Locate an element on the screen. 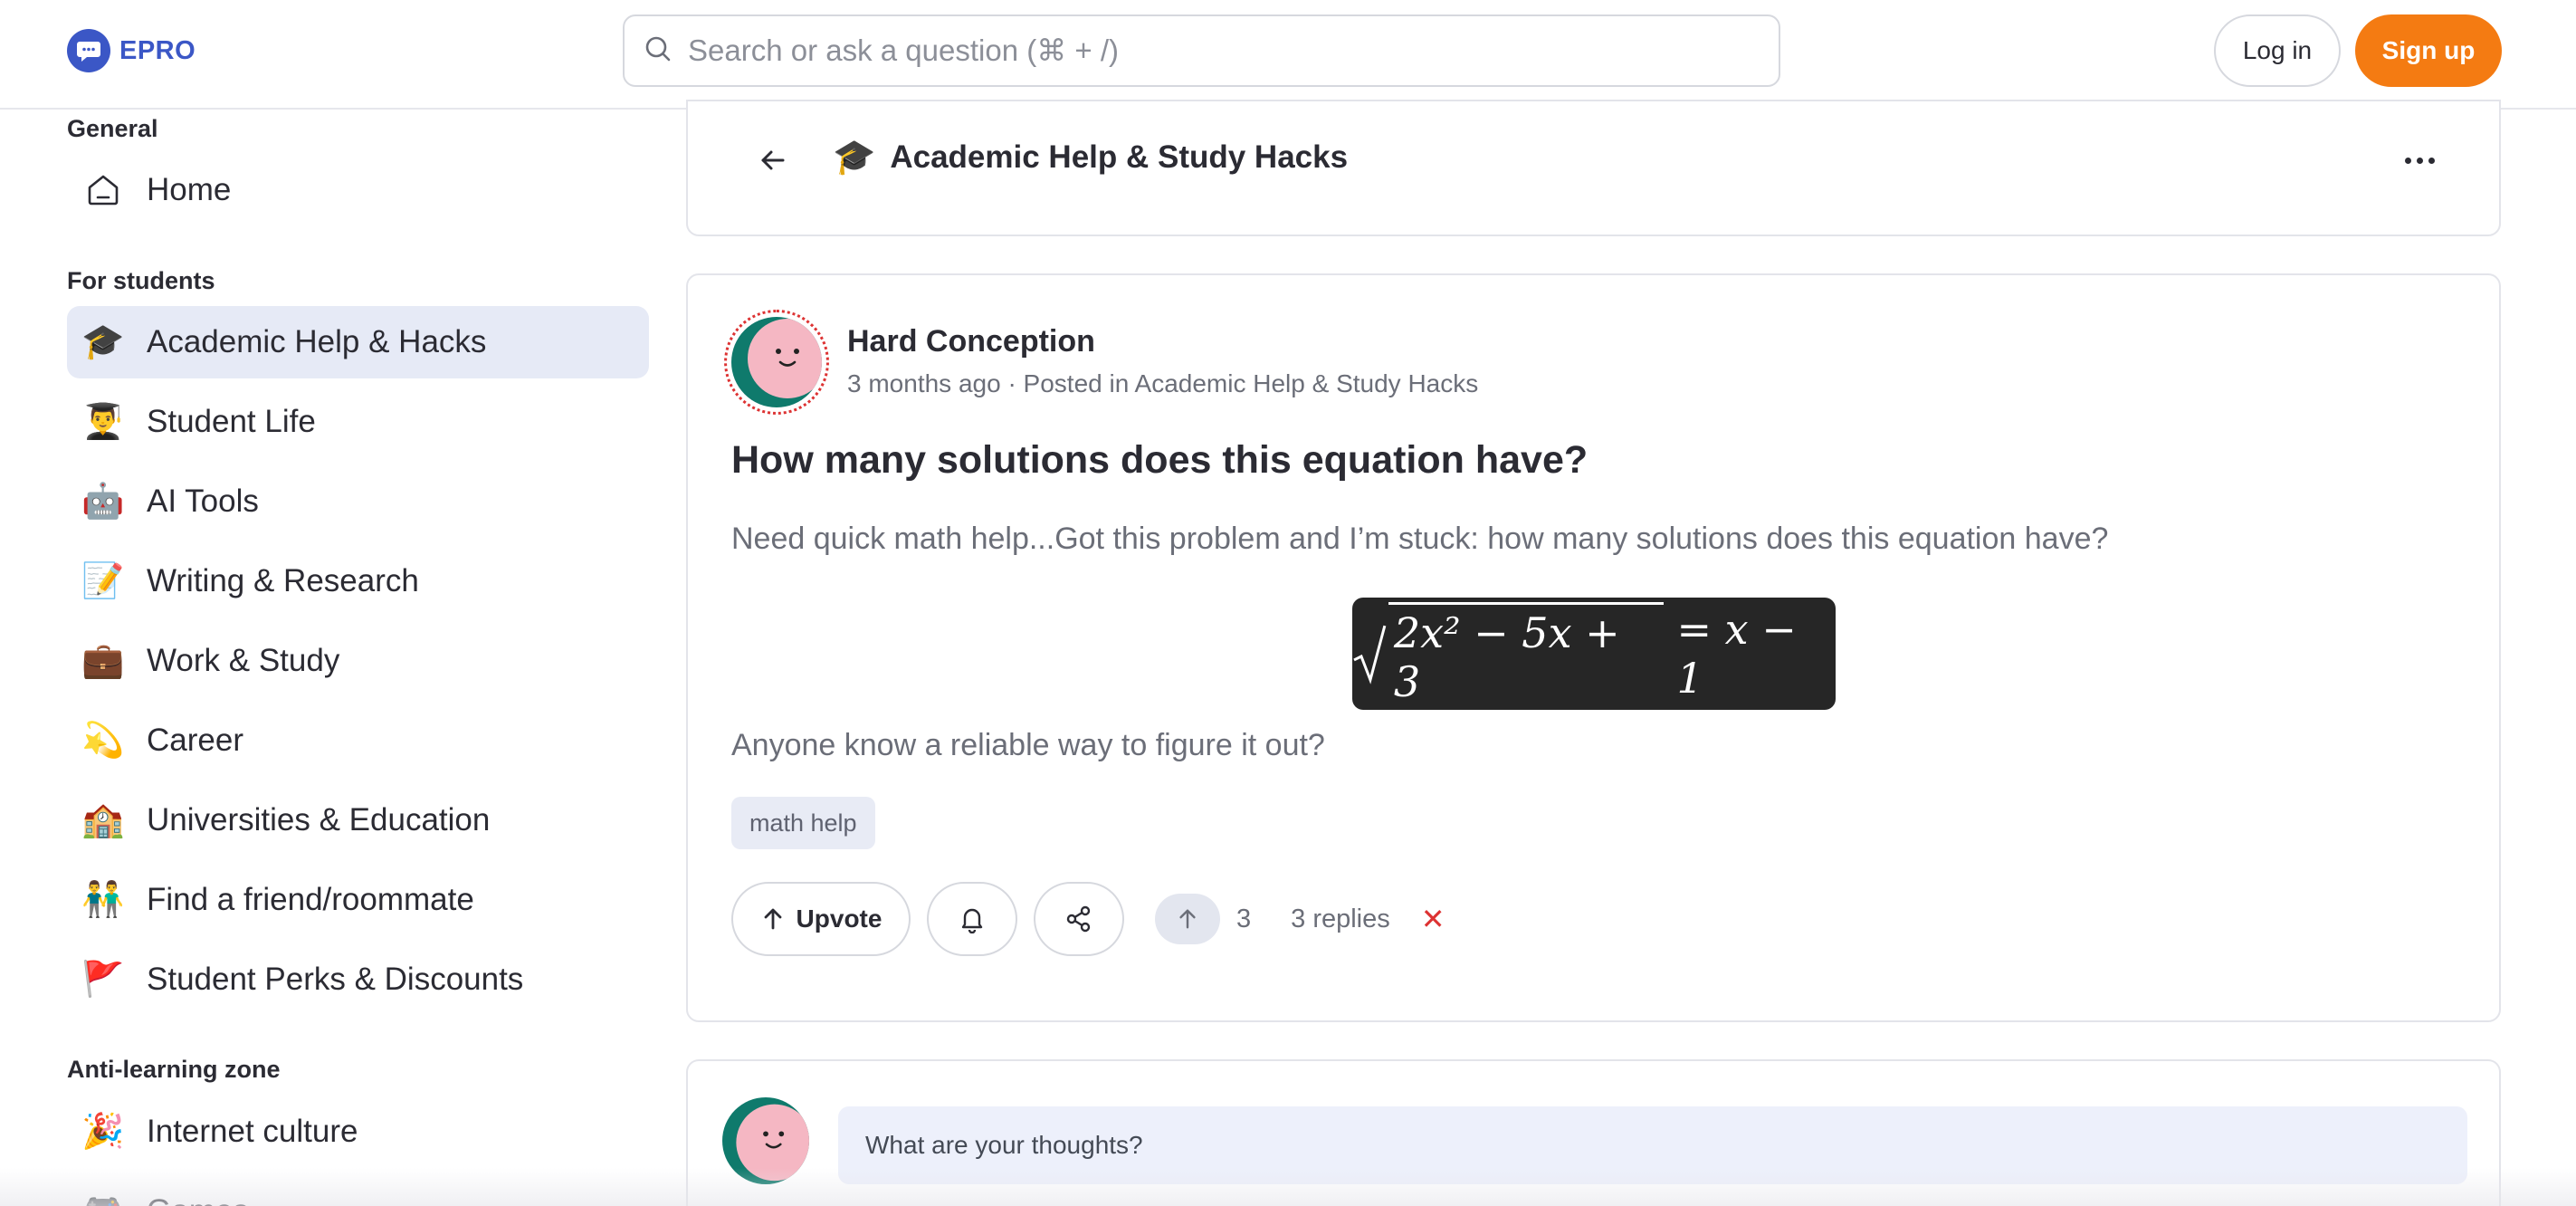  sidebar-item-label: Home is located at coordinates (189, 189).